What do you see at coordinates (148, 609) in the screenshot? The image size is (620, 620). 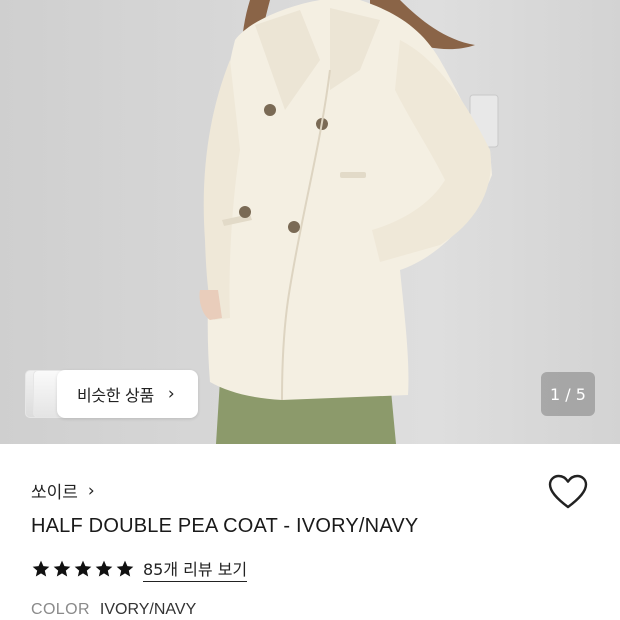 I see `color-value: IVORY/NAVY` at bounding box center [148, 609].